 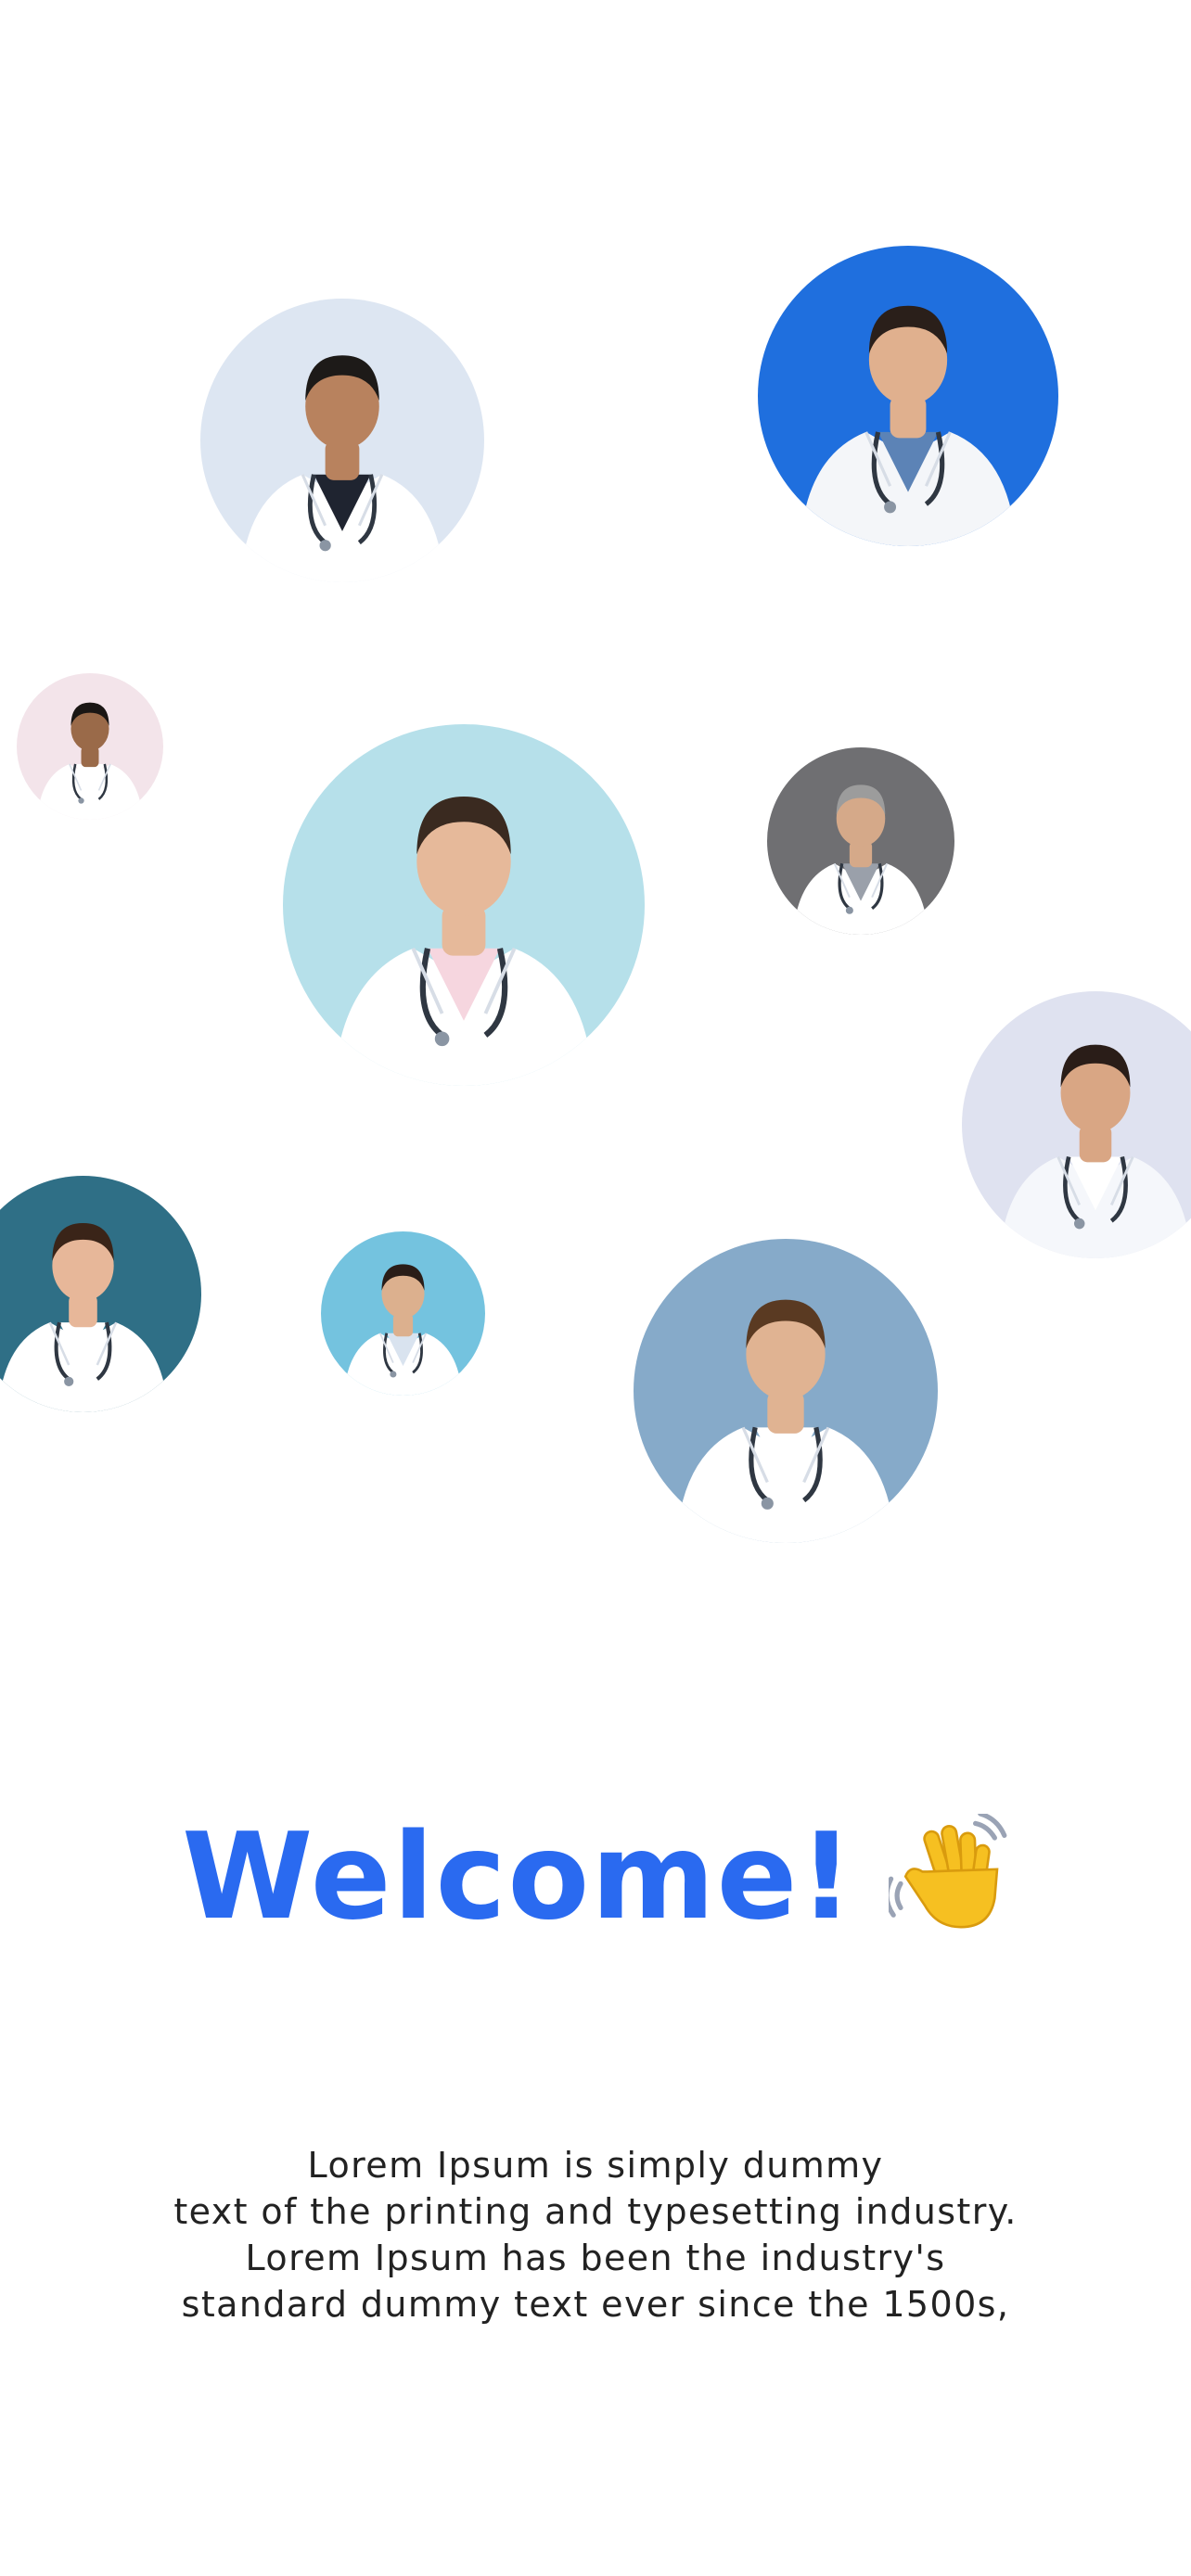 I want to click on welcome-title: Welcome!, so click(x=519, y=1877).